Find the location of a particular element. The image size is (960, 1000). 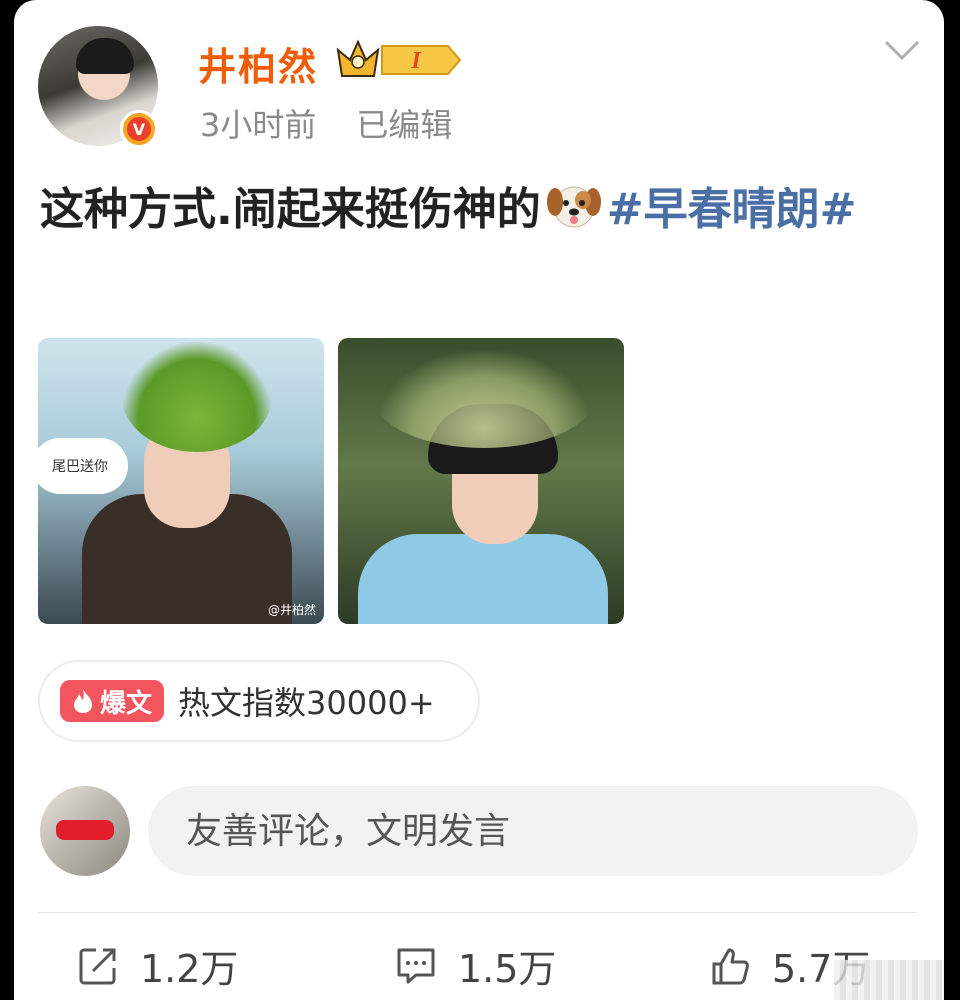

photo2-plant-halo is located at coordinates (484, 398).